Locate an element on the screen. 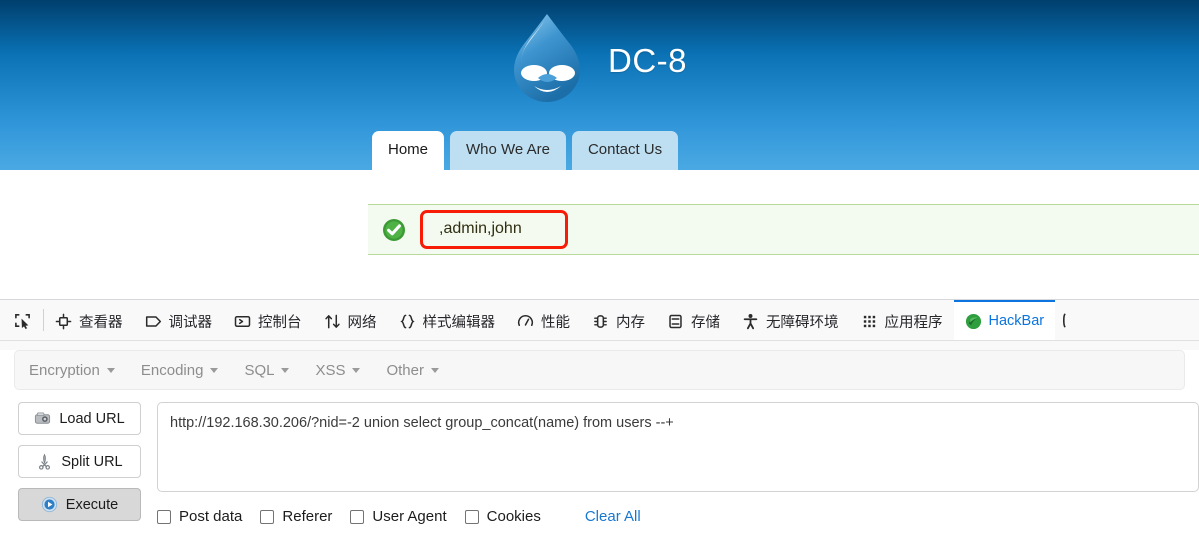 The image size is (1199, 556). devtools-tab-label: 无障碍环境 is located at coordinates (802, 322).